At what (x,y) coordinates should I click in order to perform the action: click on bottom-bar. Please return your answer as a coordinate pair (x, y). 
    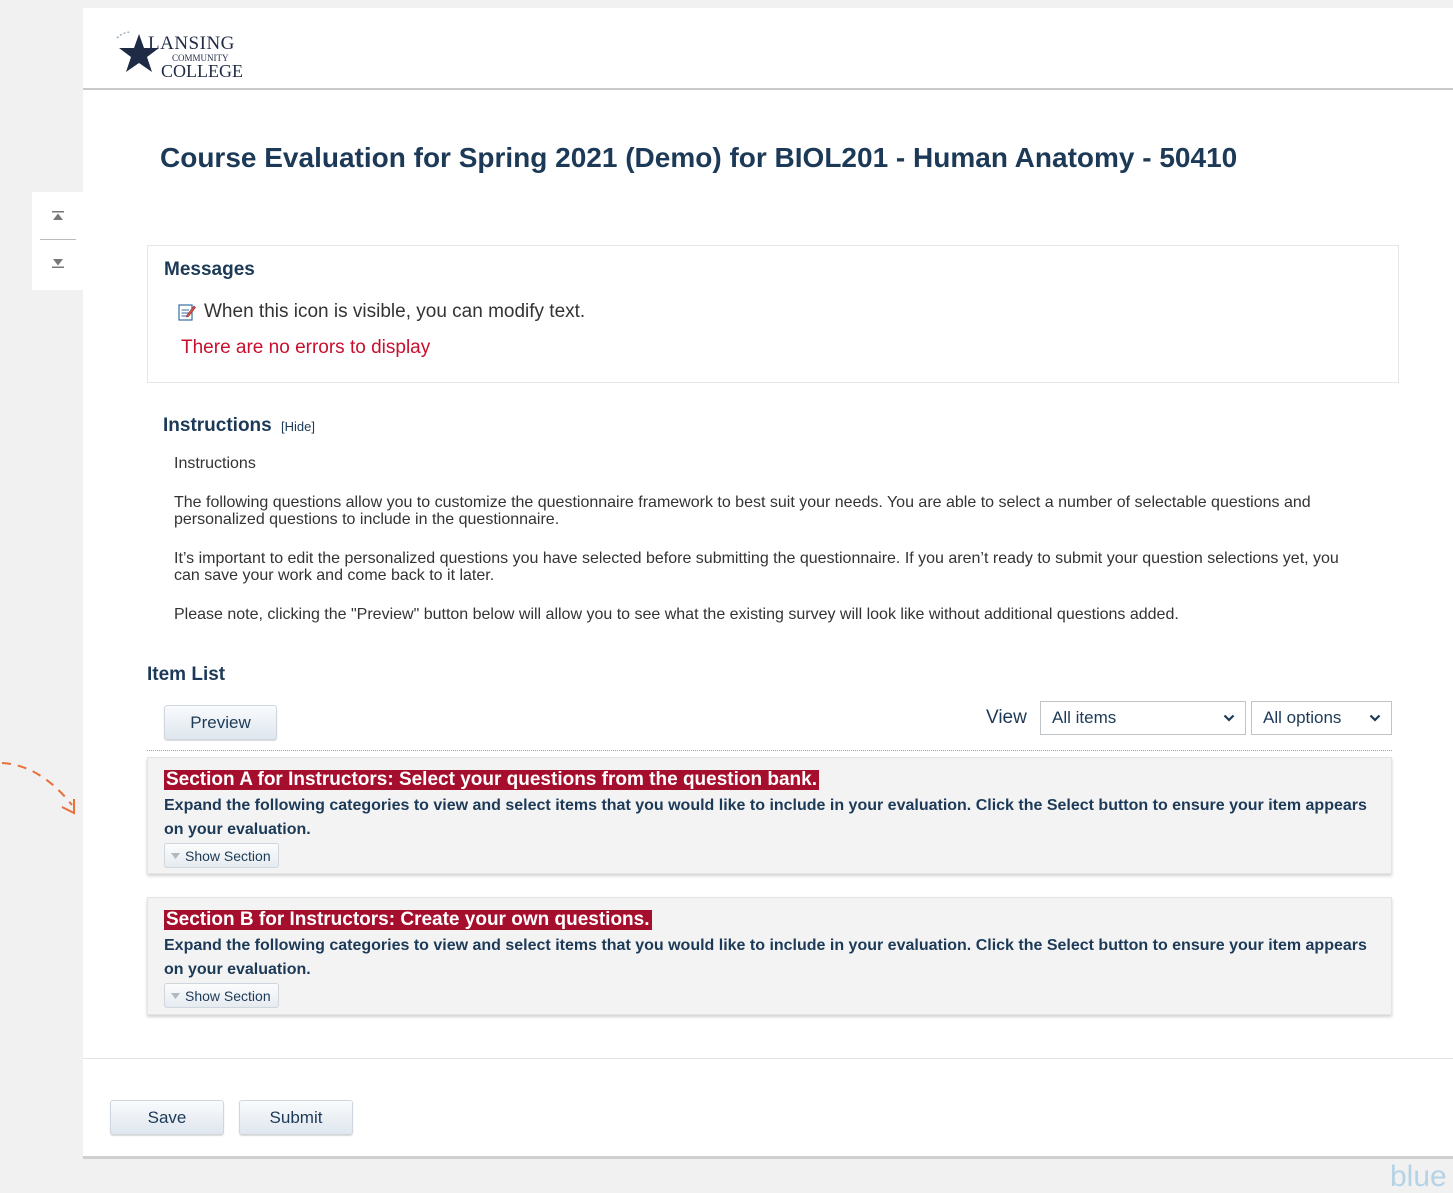
    Looking at the image, I should click on (768, 1157).